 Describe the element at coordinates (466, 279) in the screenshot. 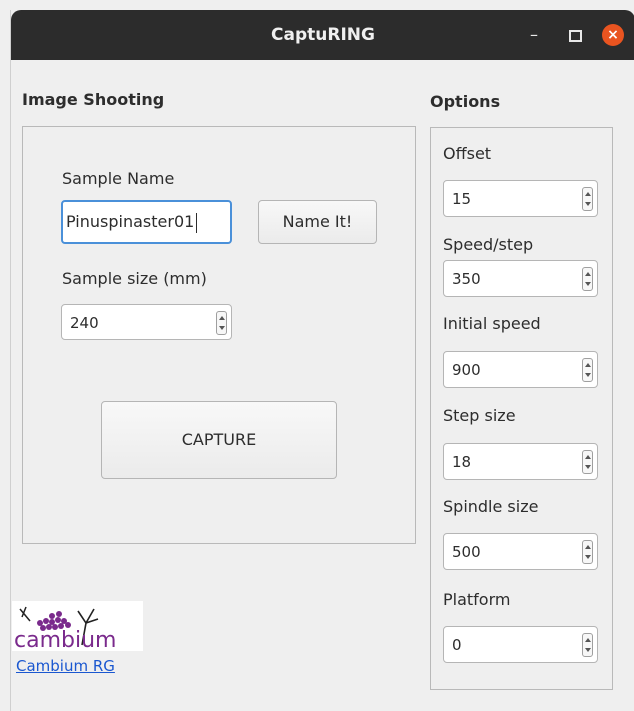

I see `speed-step-value: 350` at that location.